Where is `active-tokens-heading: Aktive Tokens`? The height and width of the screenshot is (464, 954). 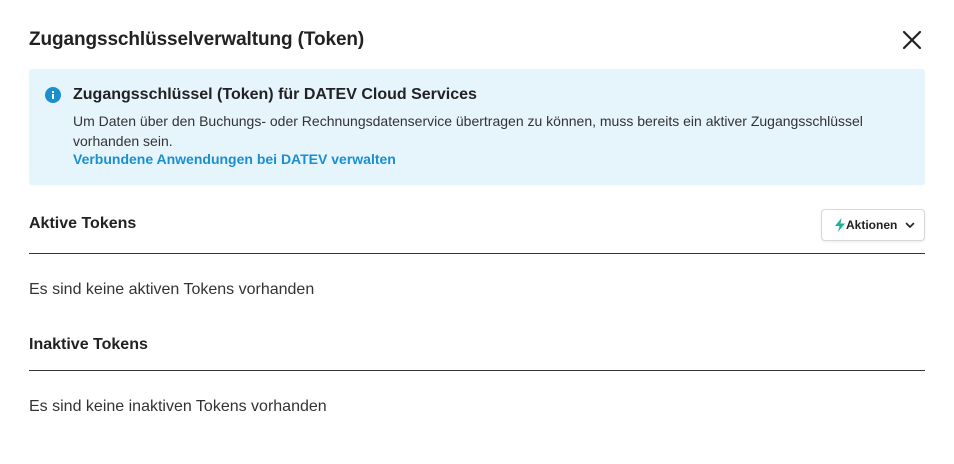 active-tokens-heading: Aktive Tokens is located at coordinates (83, 223).